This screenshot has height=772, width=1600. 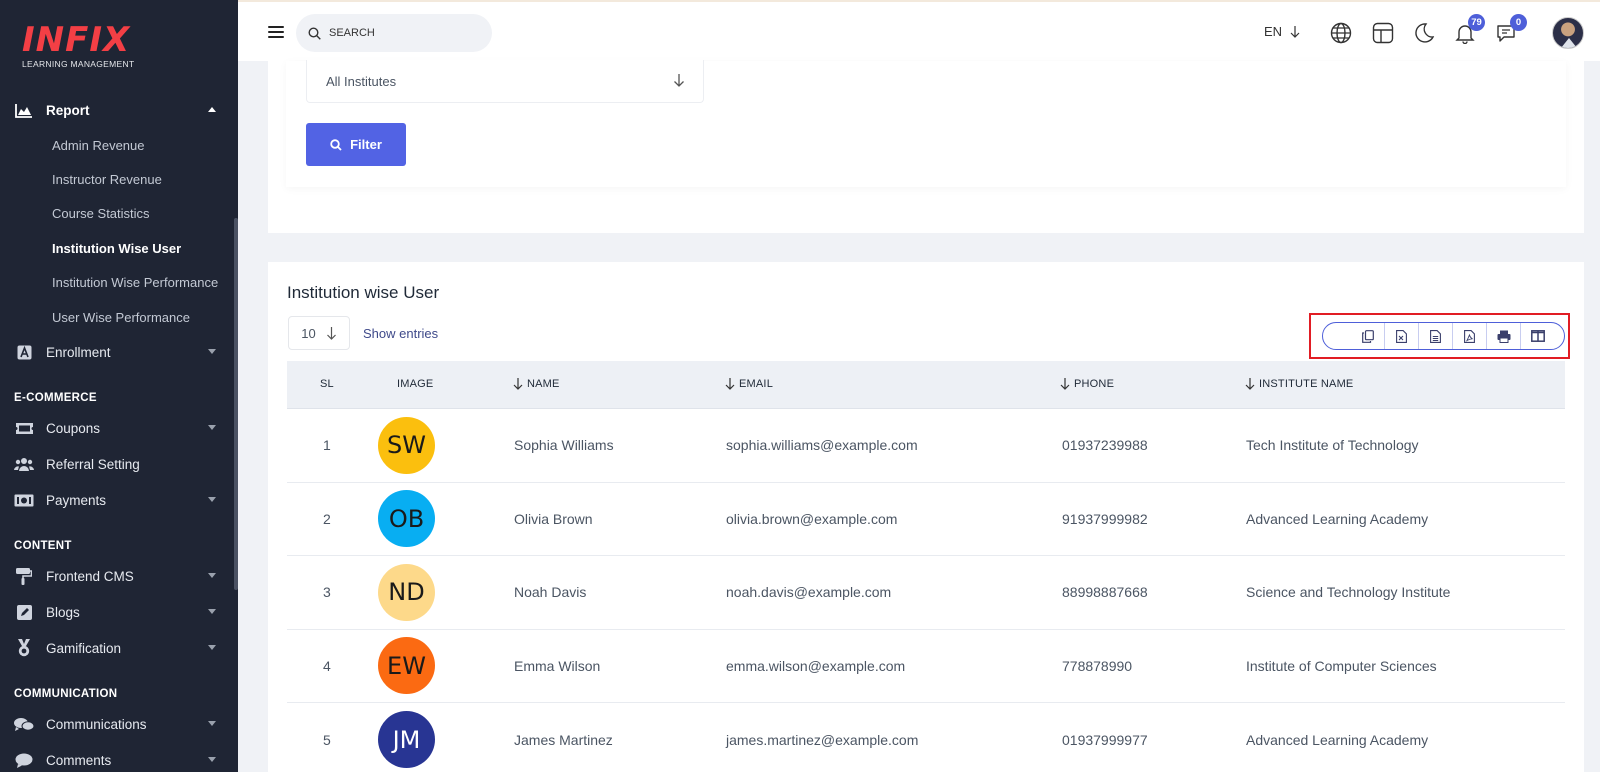 I want to click on search-icon, so click(x=336, y=144).